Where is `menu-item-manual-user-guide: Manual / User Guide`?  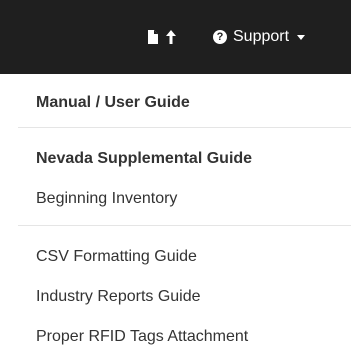 menu-item-manual-user-guide: Manual / User Guide is located at coordinates (113, 103).